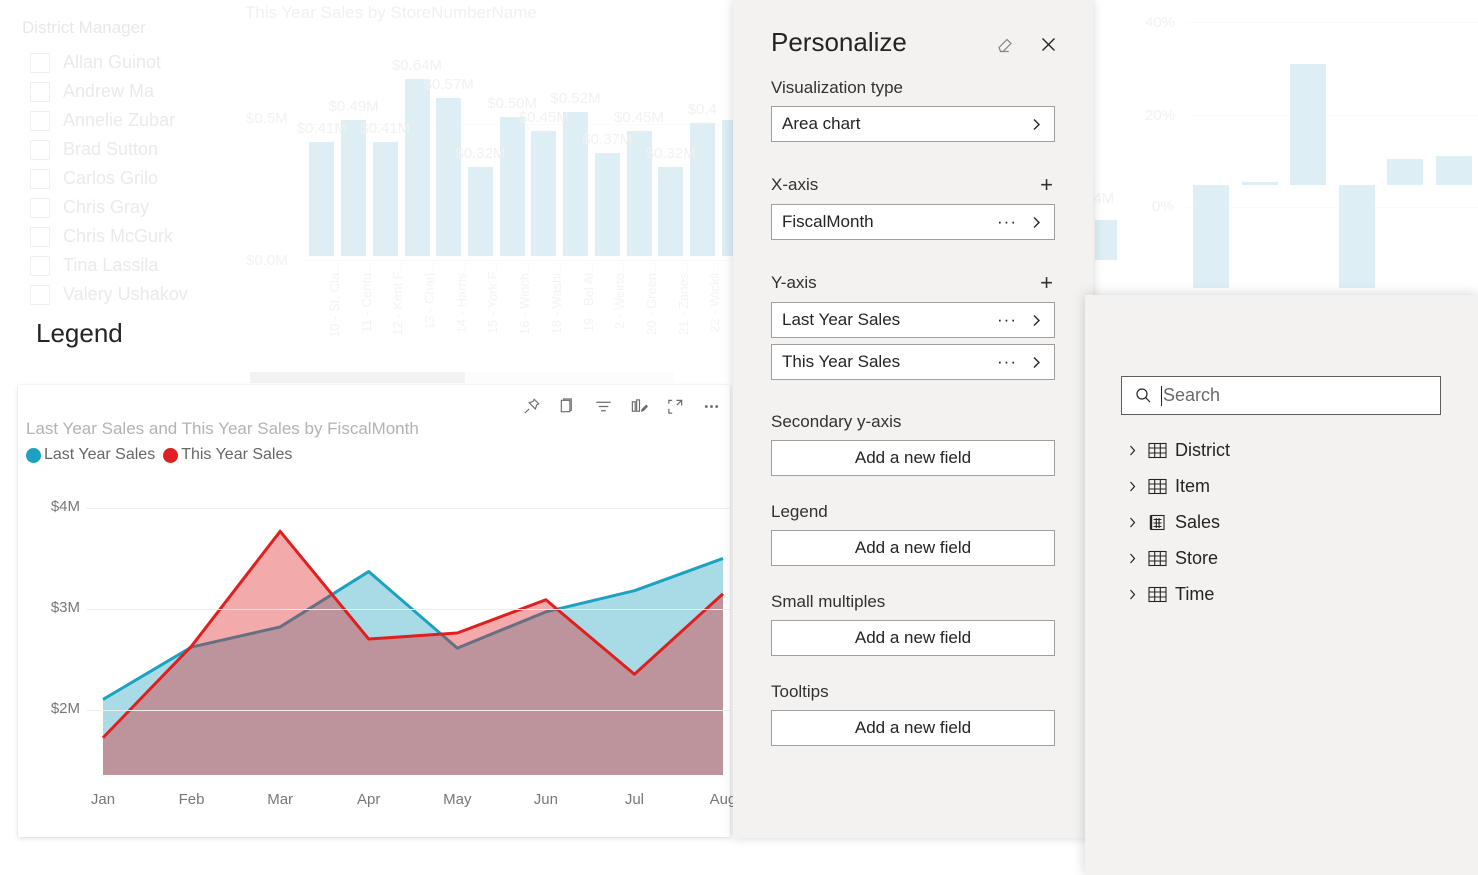 The width and height of the screenshot is (1478, 875). Describe the element at coordinates (913, 548) in the screenshot. I see `add-new-field-button-legend: Add a new field` at that location.